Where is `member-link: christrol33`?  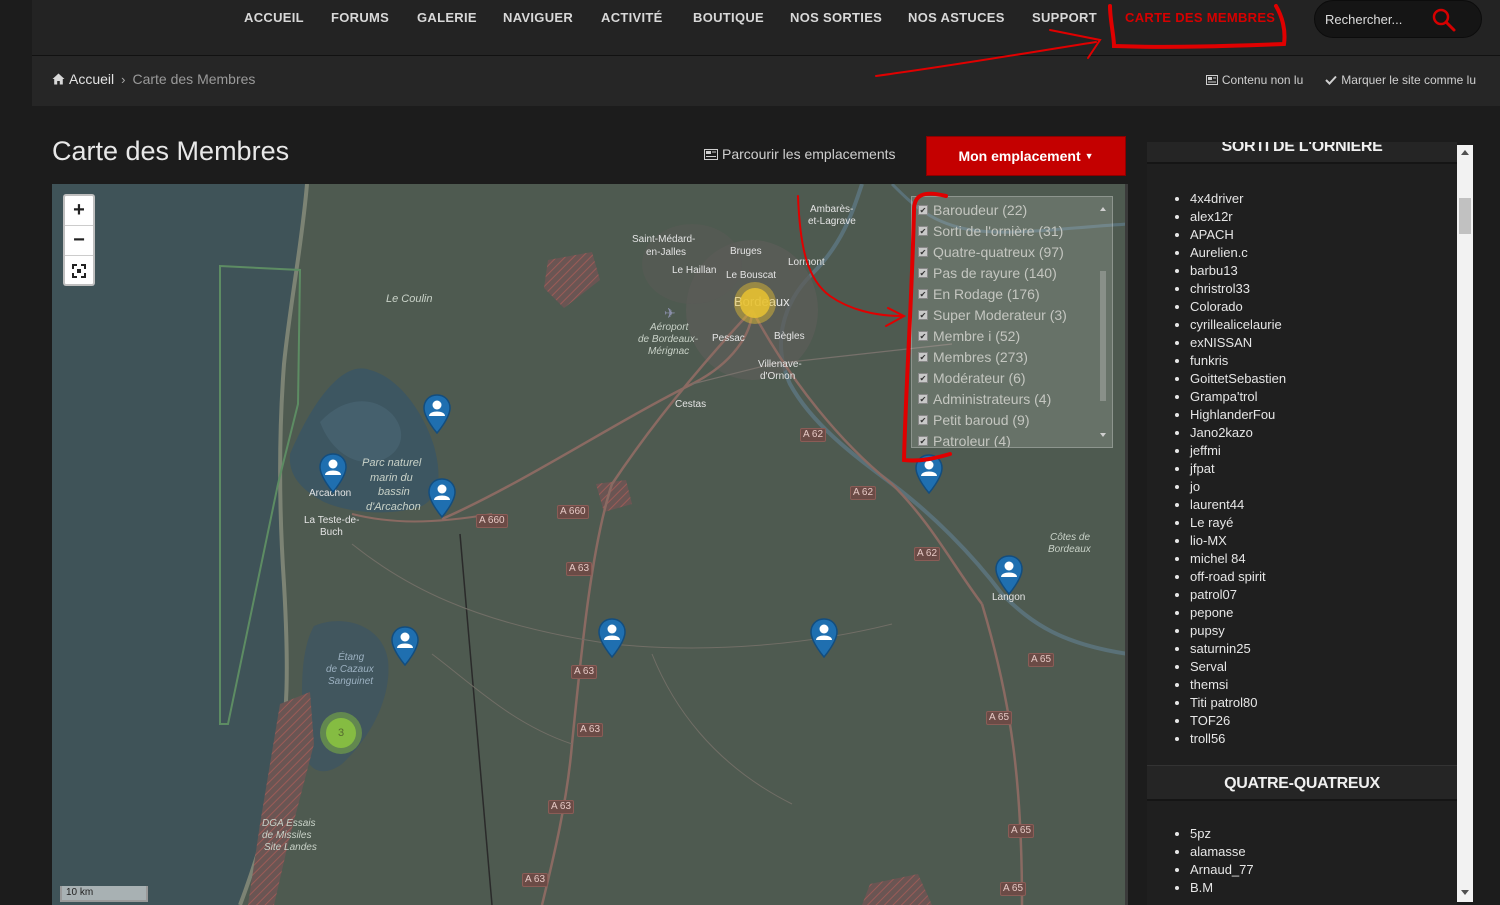 member-link: christrol33 is located at coordinates (1230, 289).